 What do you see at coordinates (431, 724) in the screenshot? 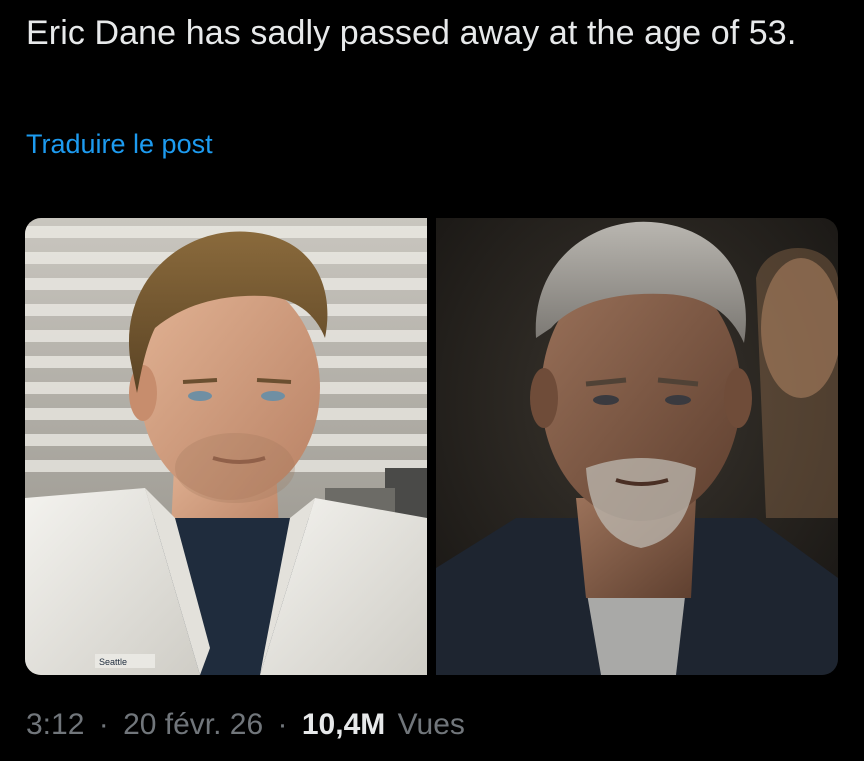
I see `views-label: Vues` at bounding box center [431, 724].